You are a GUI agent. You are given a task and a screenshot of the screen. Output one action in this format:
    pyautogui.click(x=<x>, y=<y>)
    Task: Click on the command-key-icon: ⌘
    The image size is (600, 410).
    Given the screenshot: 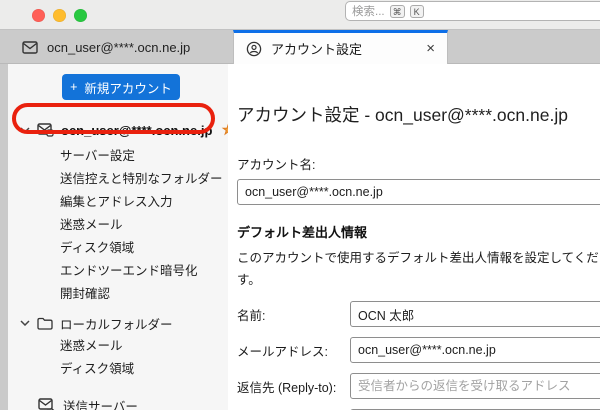 What is the action you would take?
    pyautogui.click(x=397, y=11)
    